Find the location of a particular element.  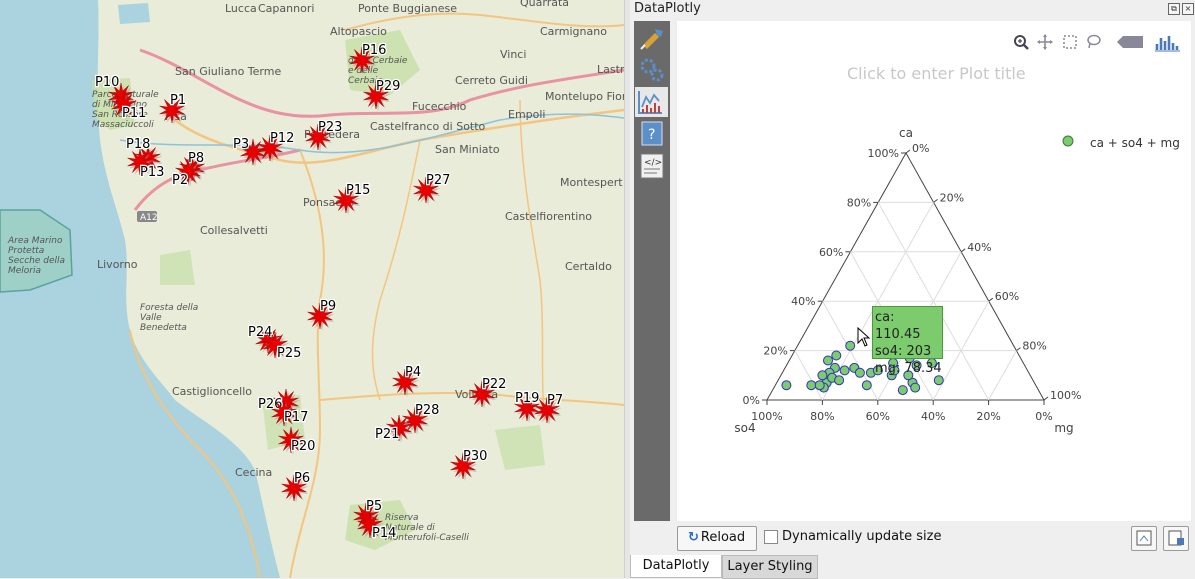

float-icon: ⧉ is located at coordinates (1174, 9).